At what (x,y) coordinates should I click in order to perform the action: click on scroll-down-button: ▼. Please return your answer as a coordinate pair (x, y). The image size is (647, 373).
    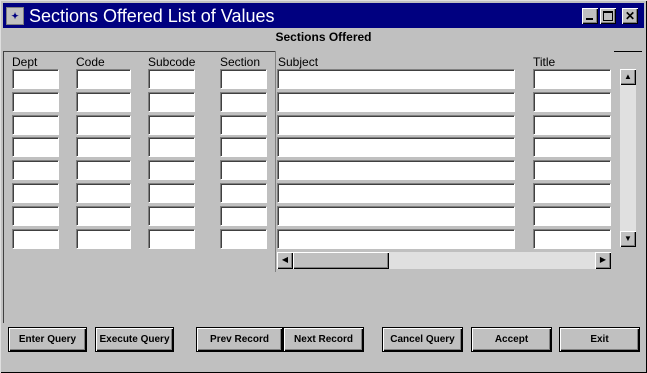
    Looking at the image, I should click on (628, 239).